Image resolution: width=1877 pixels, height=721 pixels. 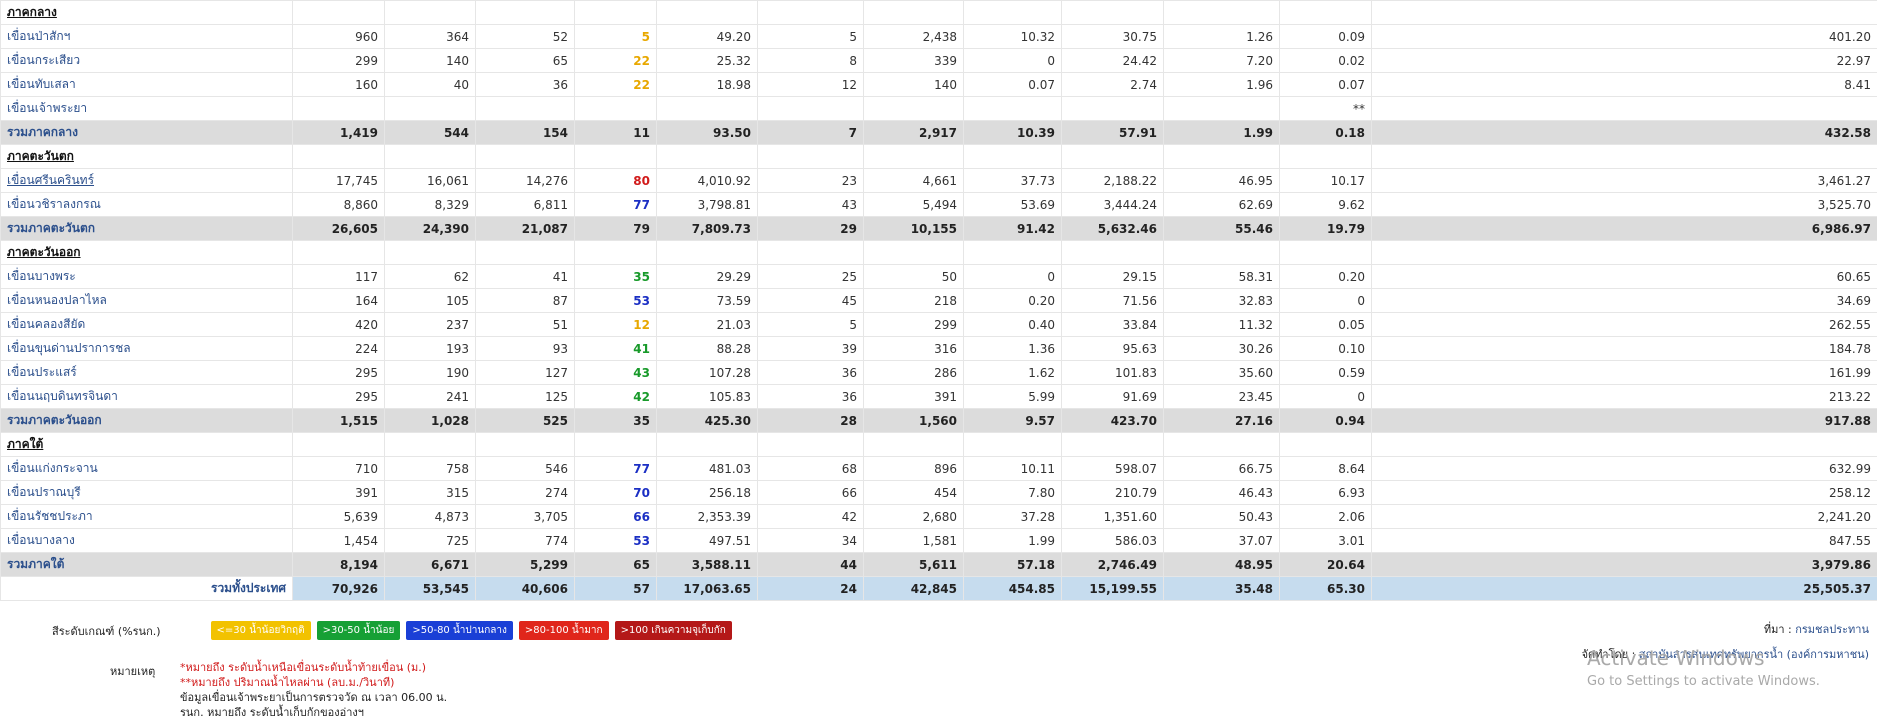 What do you see at coordinates (525, 204) in the screenshot?
I see `table-cell: 6,811` at bounding box center [525, 204].